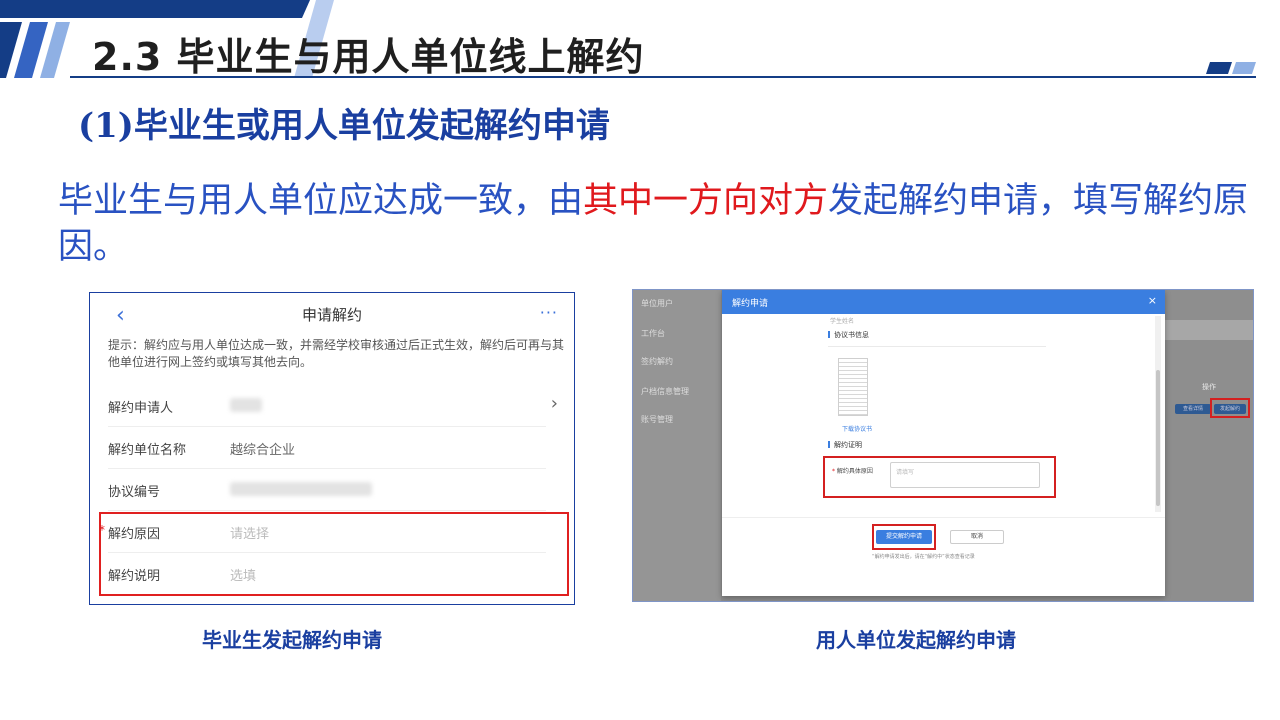 The width and height of the screenshot is (1280, 720). I want to click on section-agreement-info: 协议书信息, so click(848, 335).